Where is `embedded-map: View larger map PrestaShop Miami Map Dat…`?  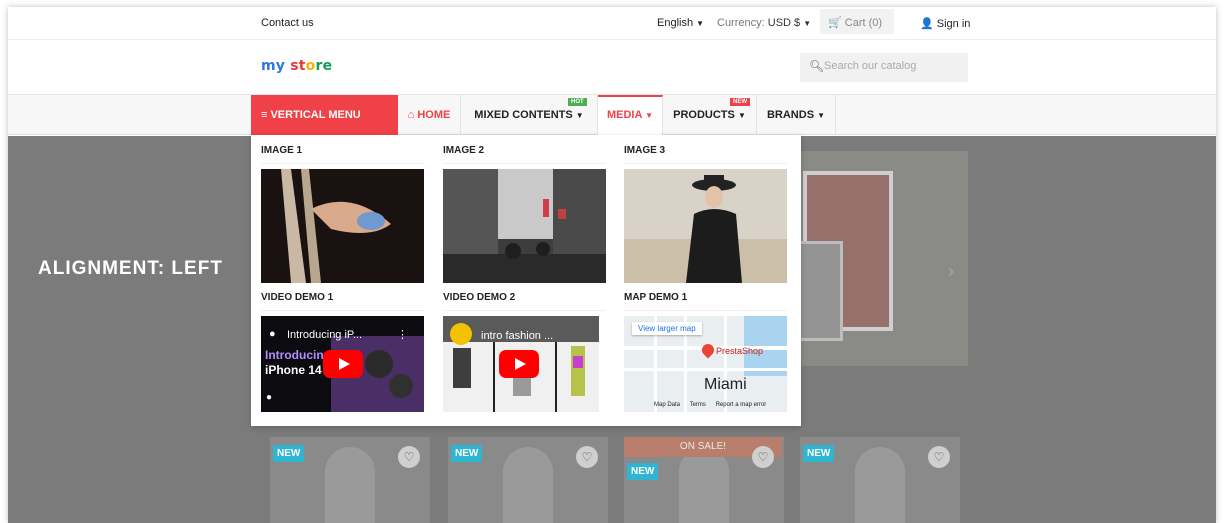
embedded-map: View larger map PrestaShop Miami Map Dat… is located at coordinates (705, 364).